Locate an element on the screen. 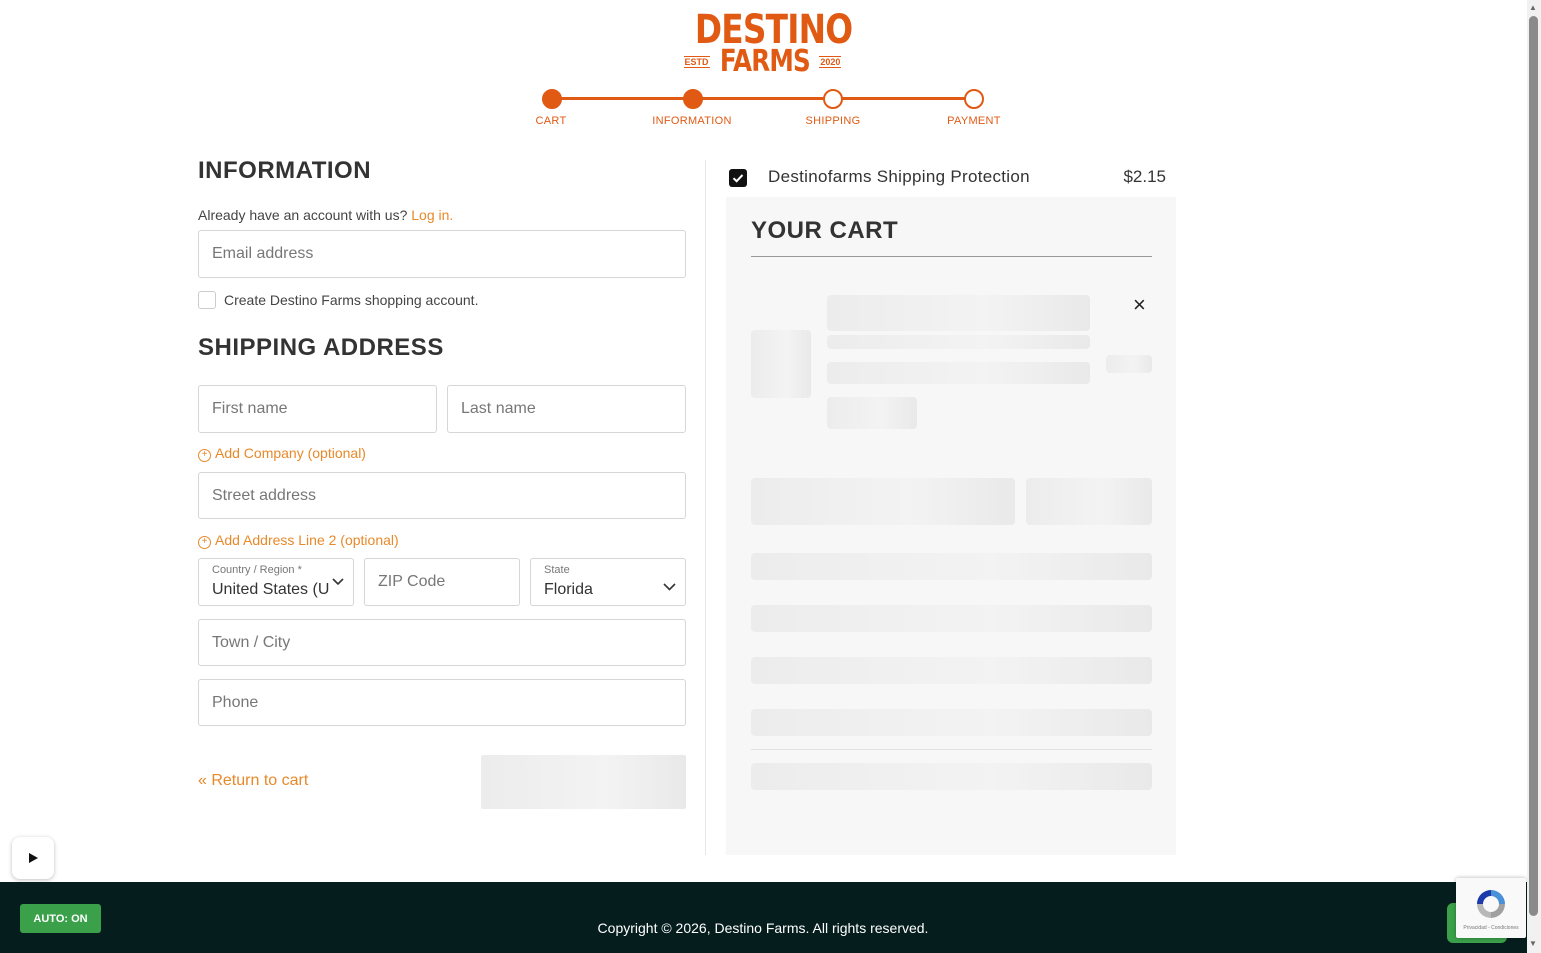  create-account-checkbox is located at coordinates (207, 300).